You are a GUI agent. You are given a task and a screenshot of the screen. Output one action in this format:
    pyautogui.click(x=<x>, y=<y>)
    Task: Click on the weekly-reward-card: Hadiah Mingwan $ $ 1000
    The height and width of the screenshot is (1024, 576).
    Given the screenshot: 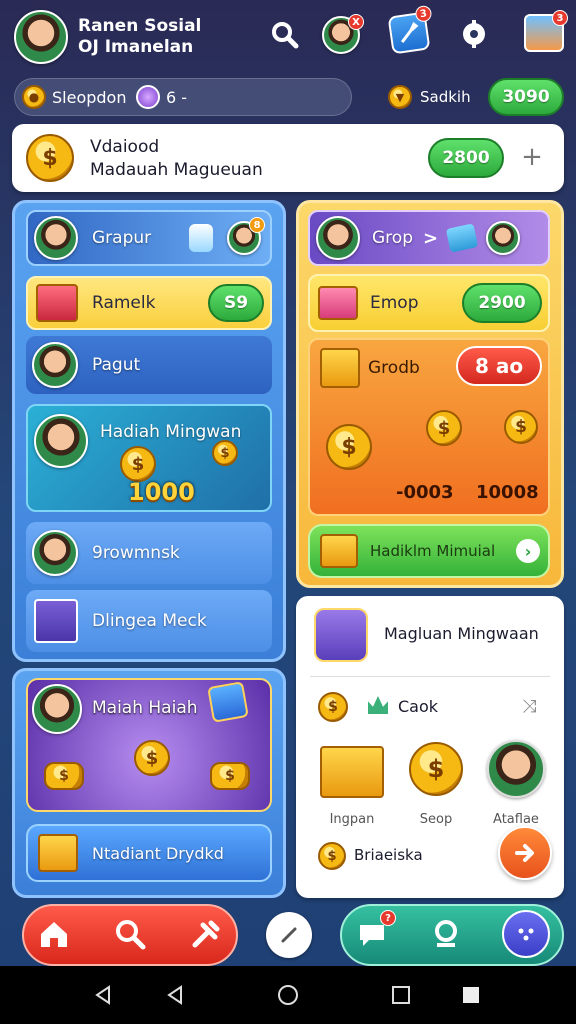 What is the action you would take?
    pyautogui.click(x=149, y=458)
    